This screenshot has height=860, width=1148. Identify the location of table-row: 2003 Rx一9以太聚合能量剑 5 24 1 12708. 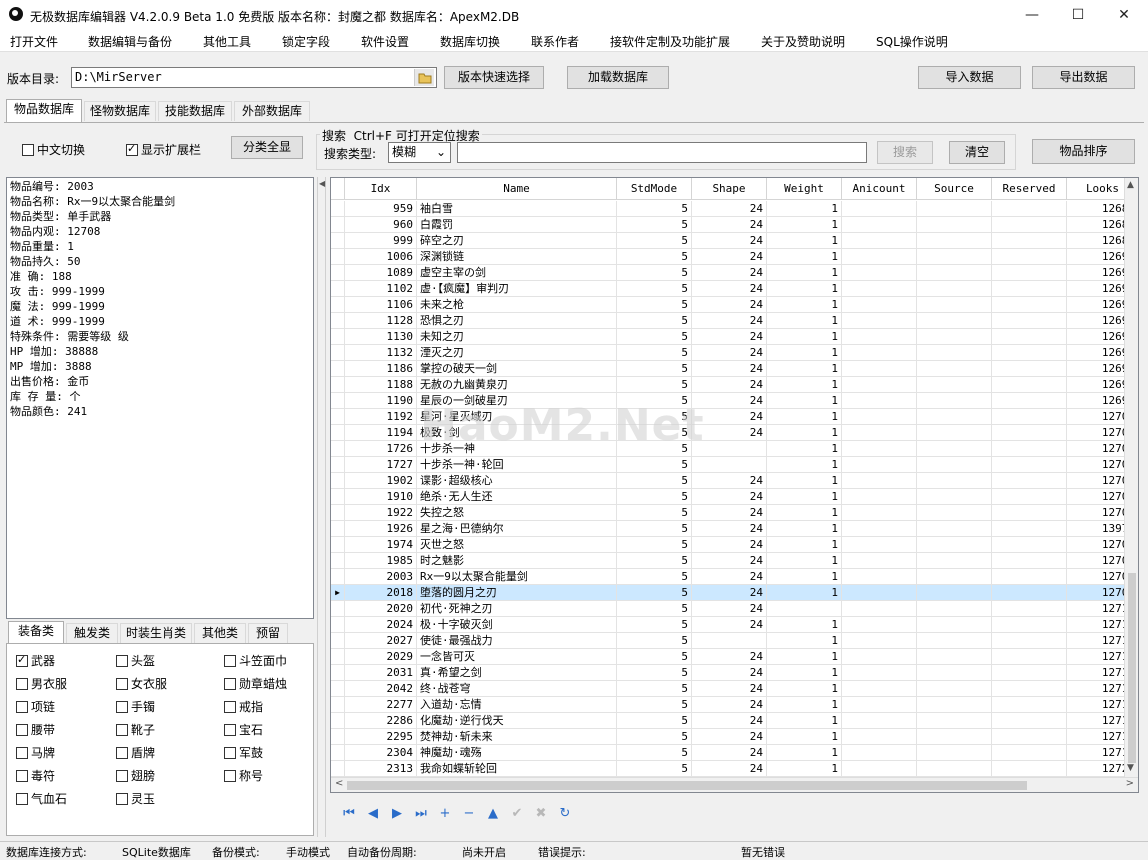
(734, 577).